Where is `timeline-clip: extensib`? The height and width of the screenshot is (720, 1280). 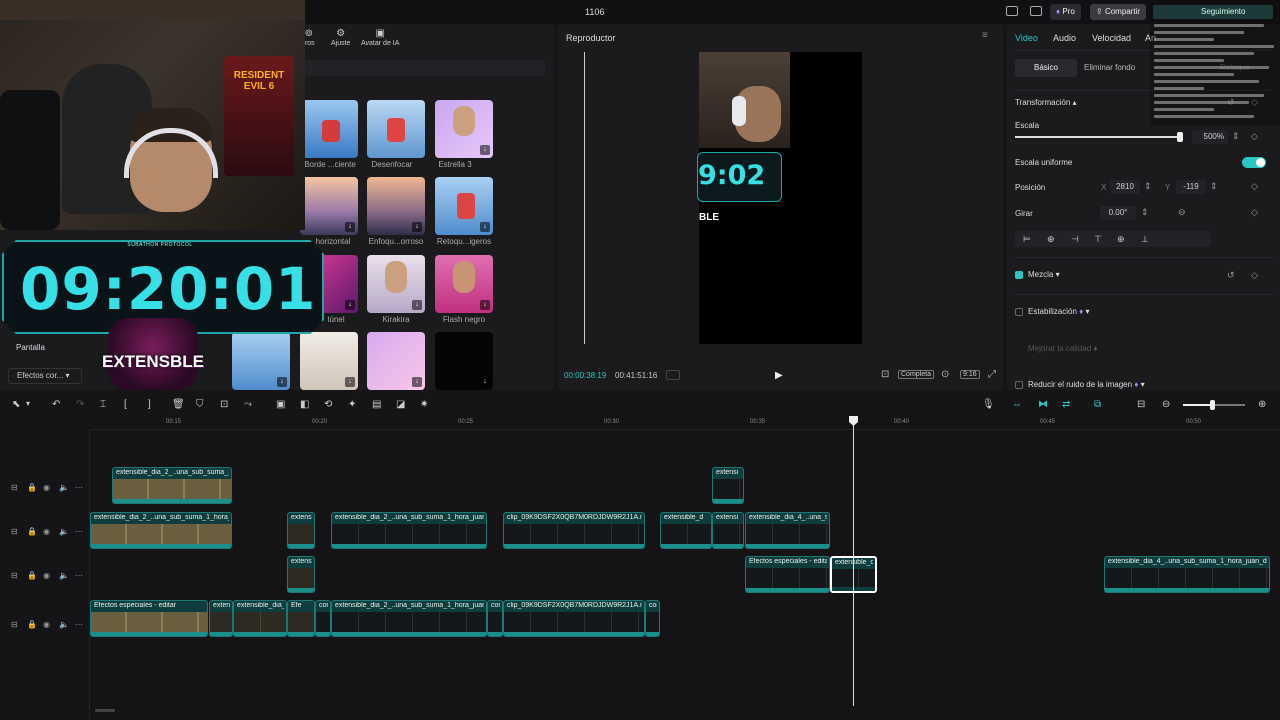 timeline-clip: extensib is located at coordinates (301, 530).